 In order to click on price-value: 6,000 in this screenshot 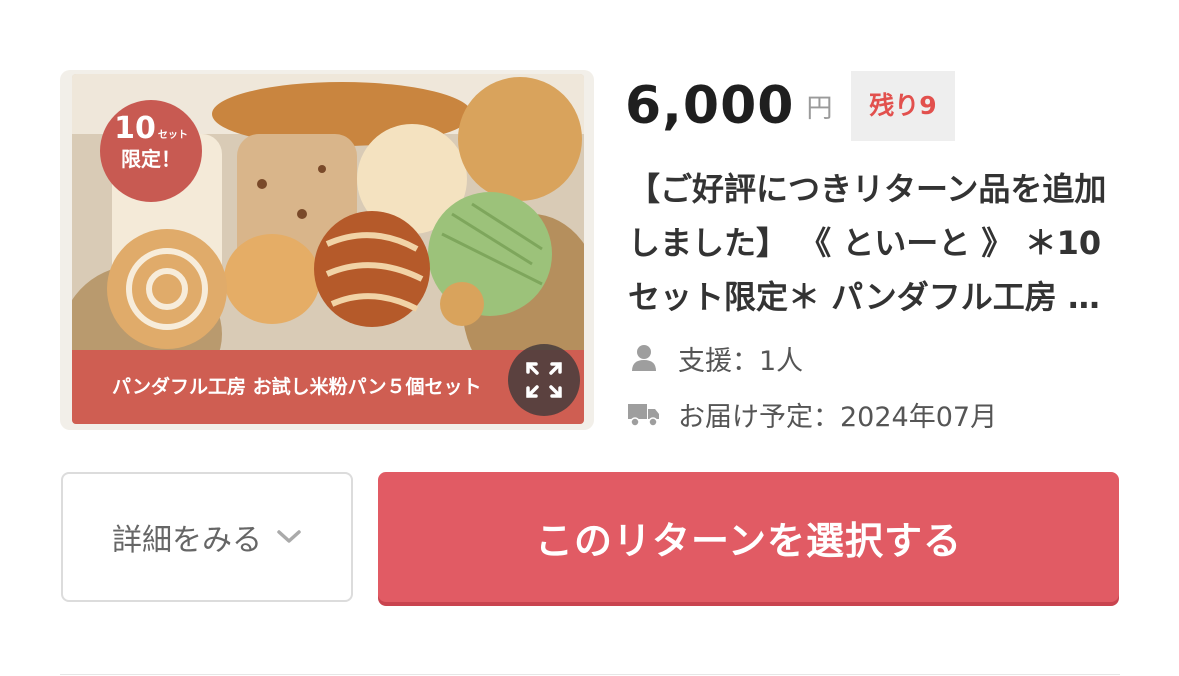, I will do `click(710, 106)`.